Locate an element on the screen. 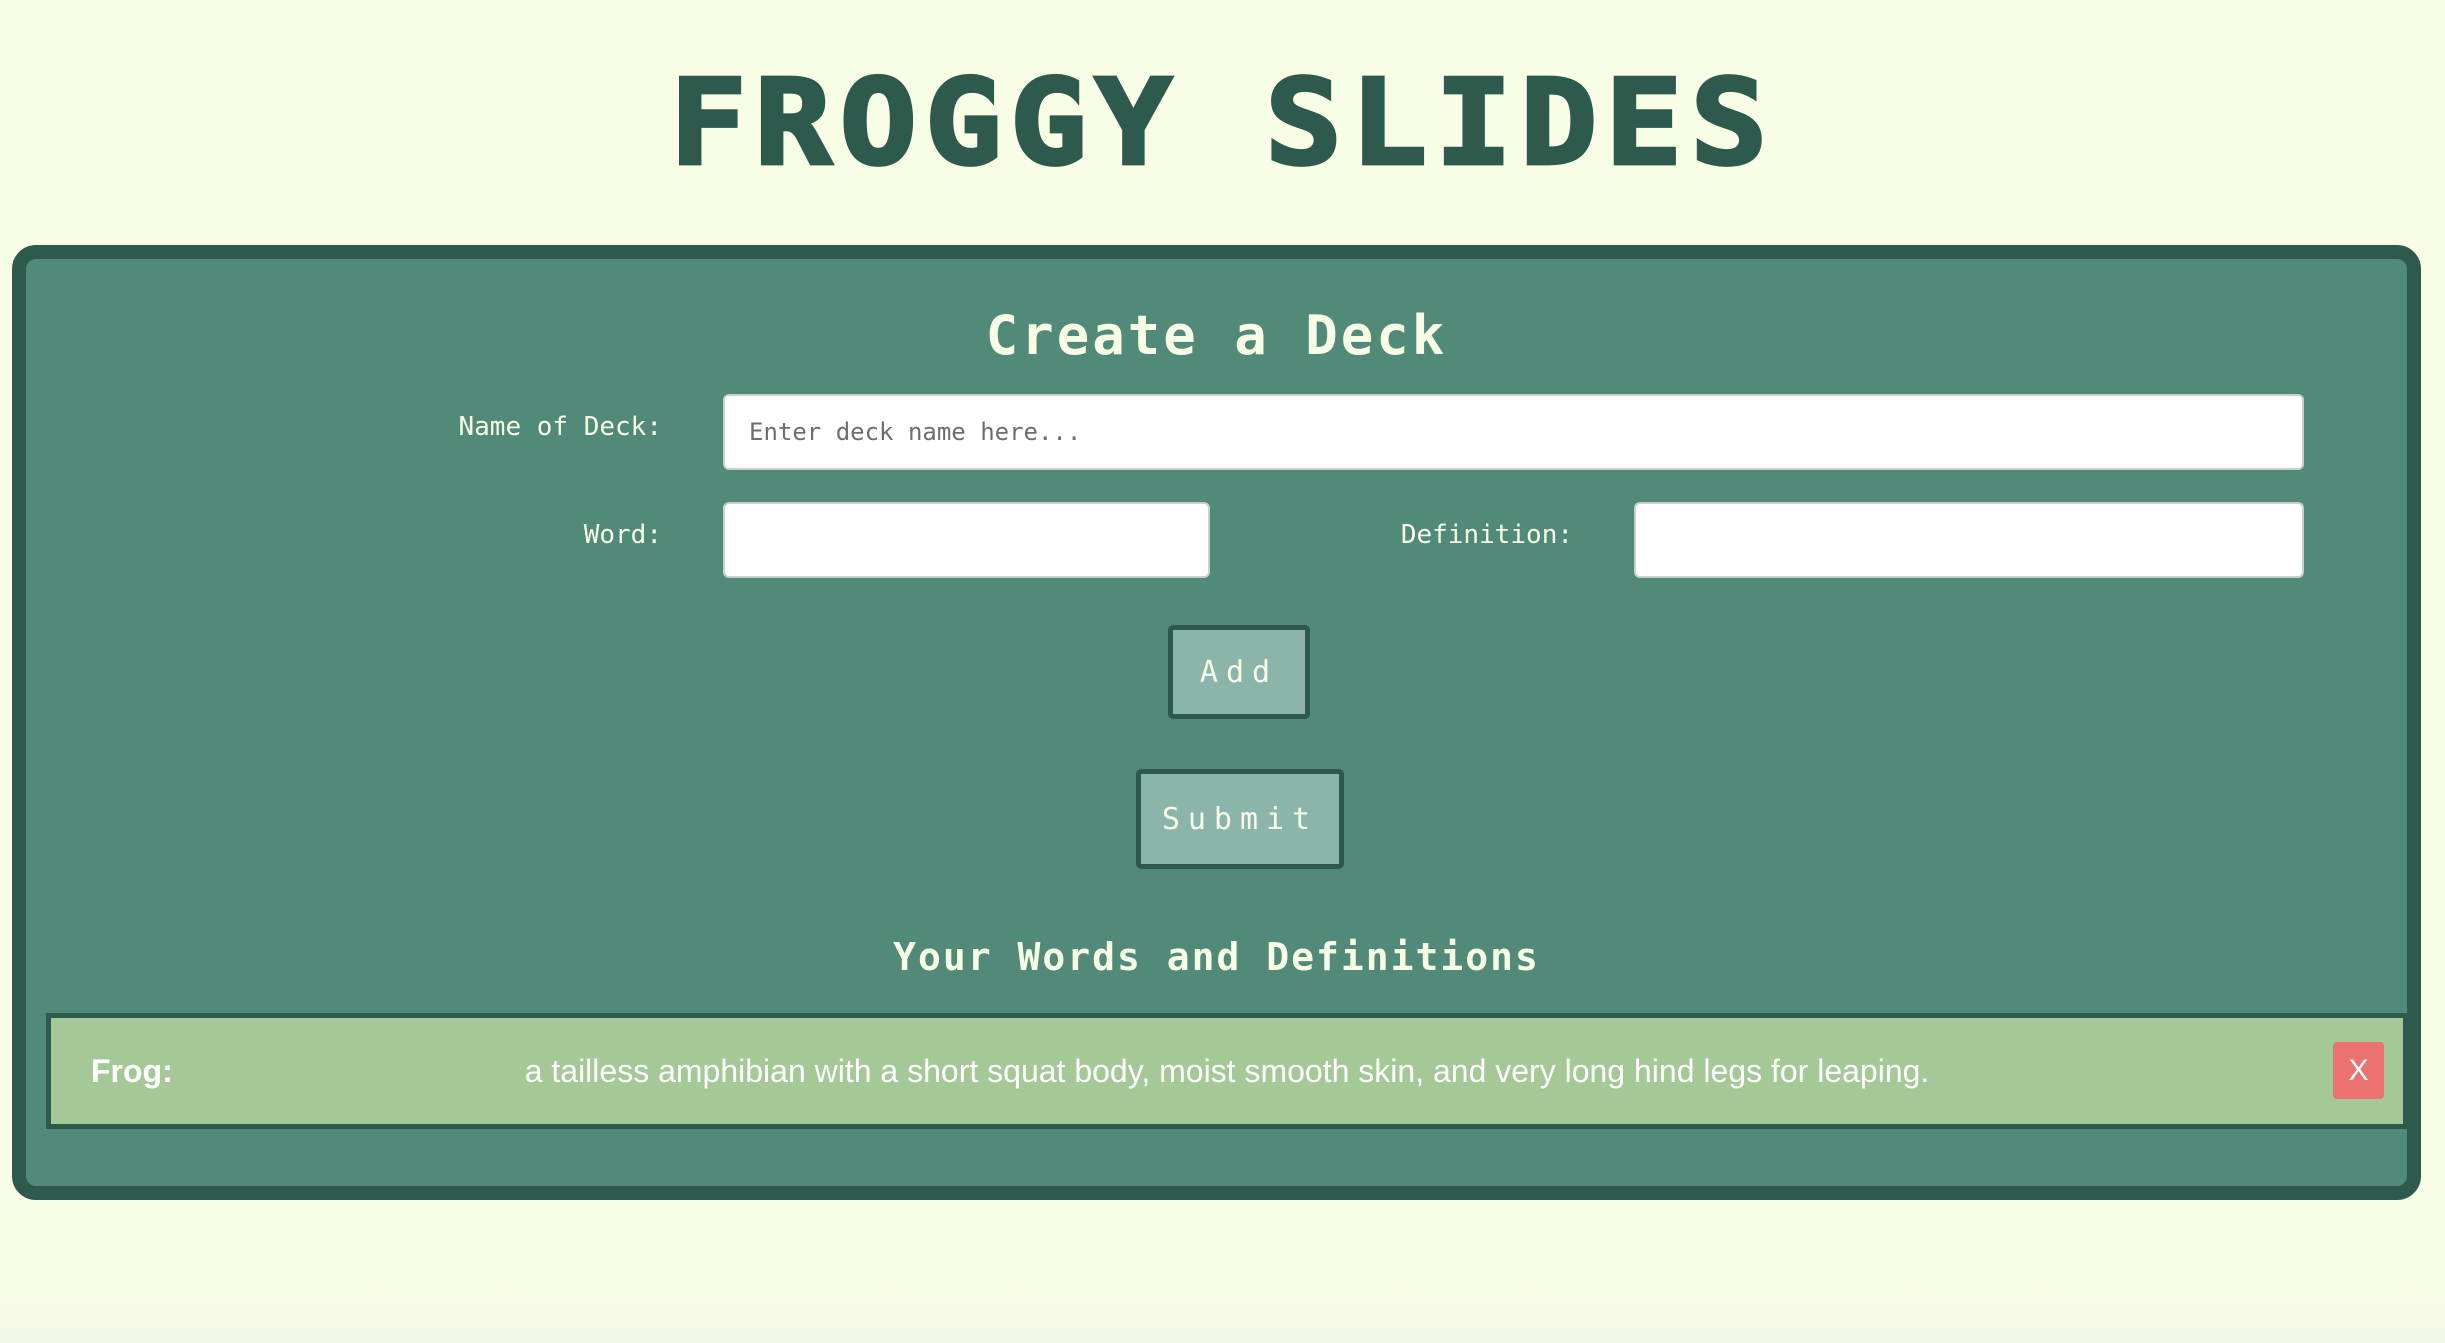  word-input is located at coordinates (966, 540).